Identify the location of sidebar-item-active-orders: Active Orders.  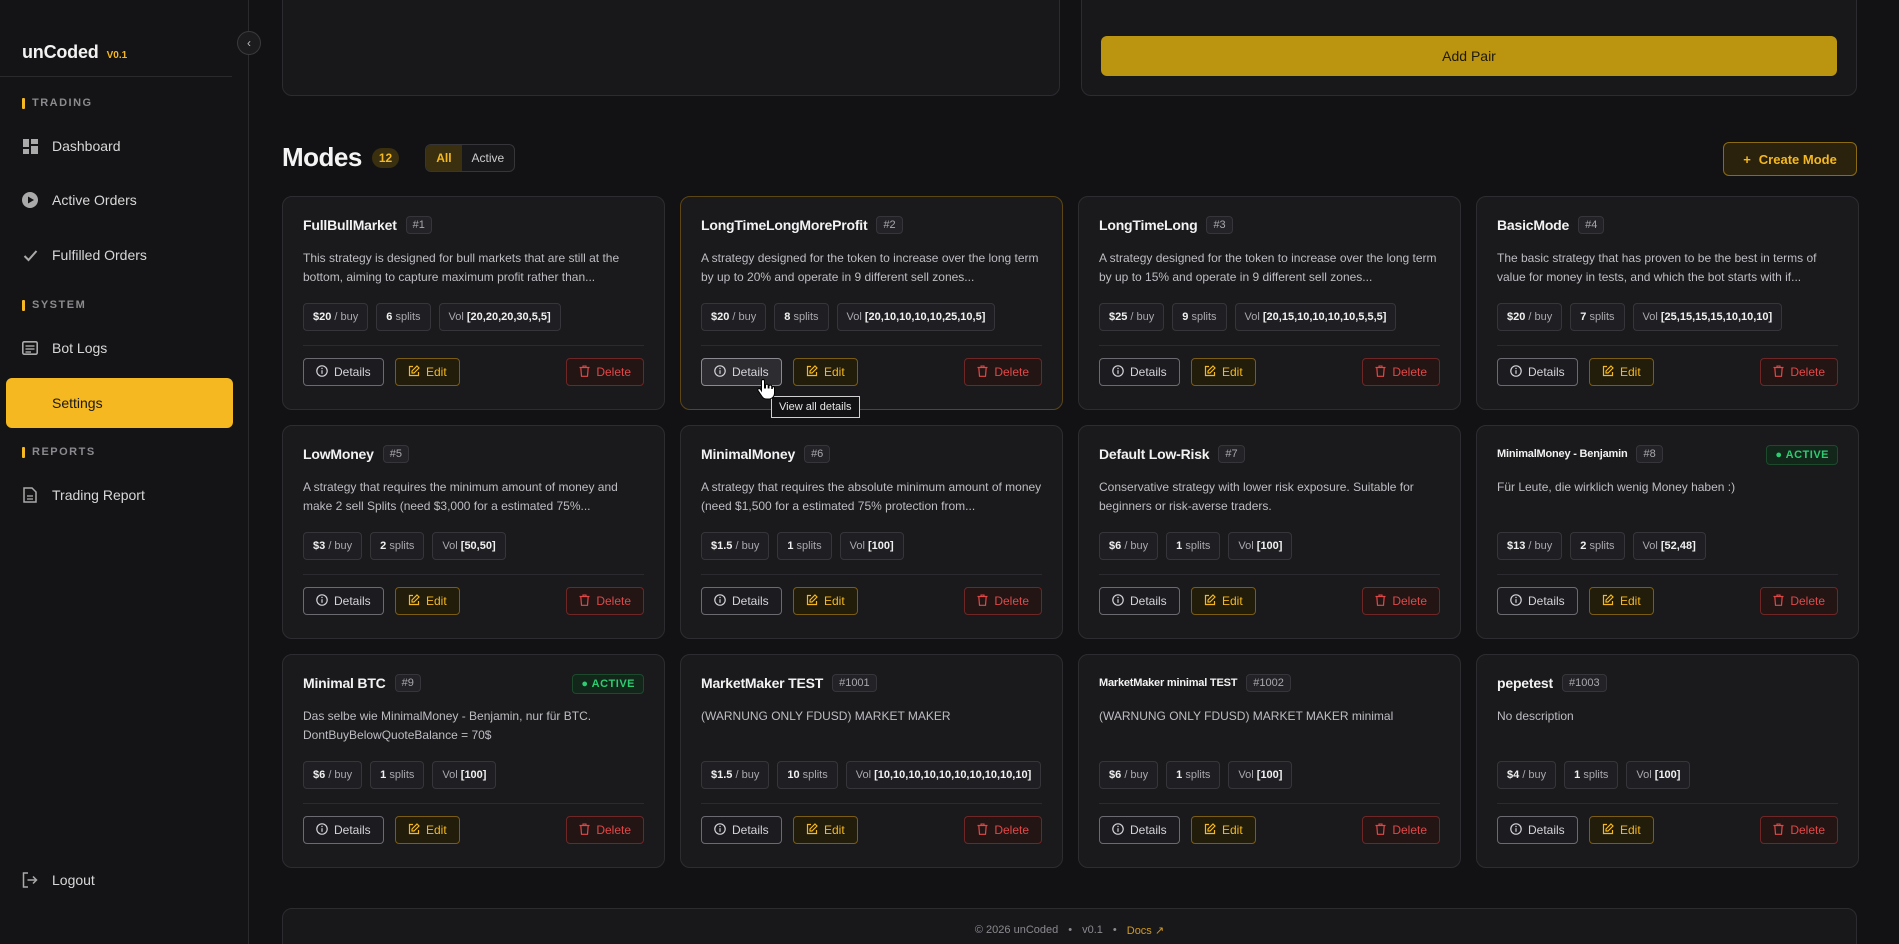
(119, 200).